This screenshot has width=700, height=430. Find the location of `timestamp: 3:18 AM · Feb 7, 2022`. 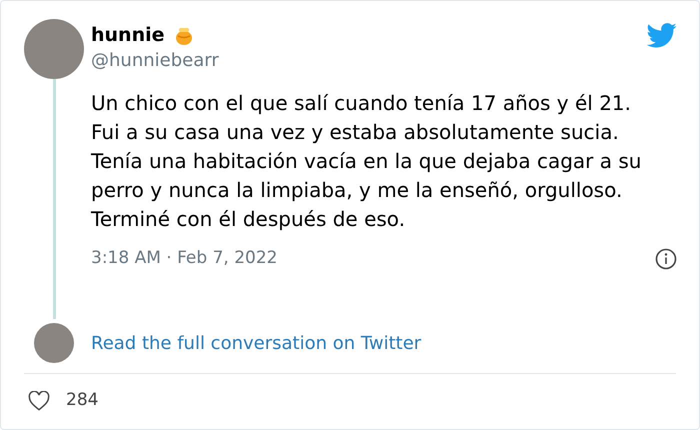

timestamp: 3:18 AM · Feb 7, 2022 is located at coordinates (184, 259).